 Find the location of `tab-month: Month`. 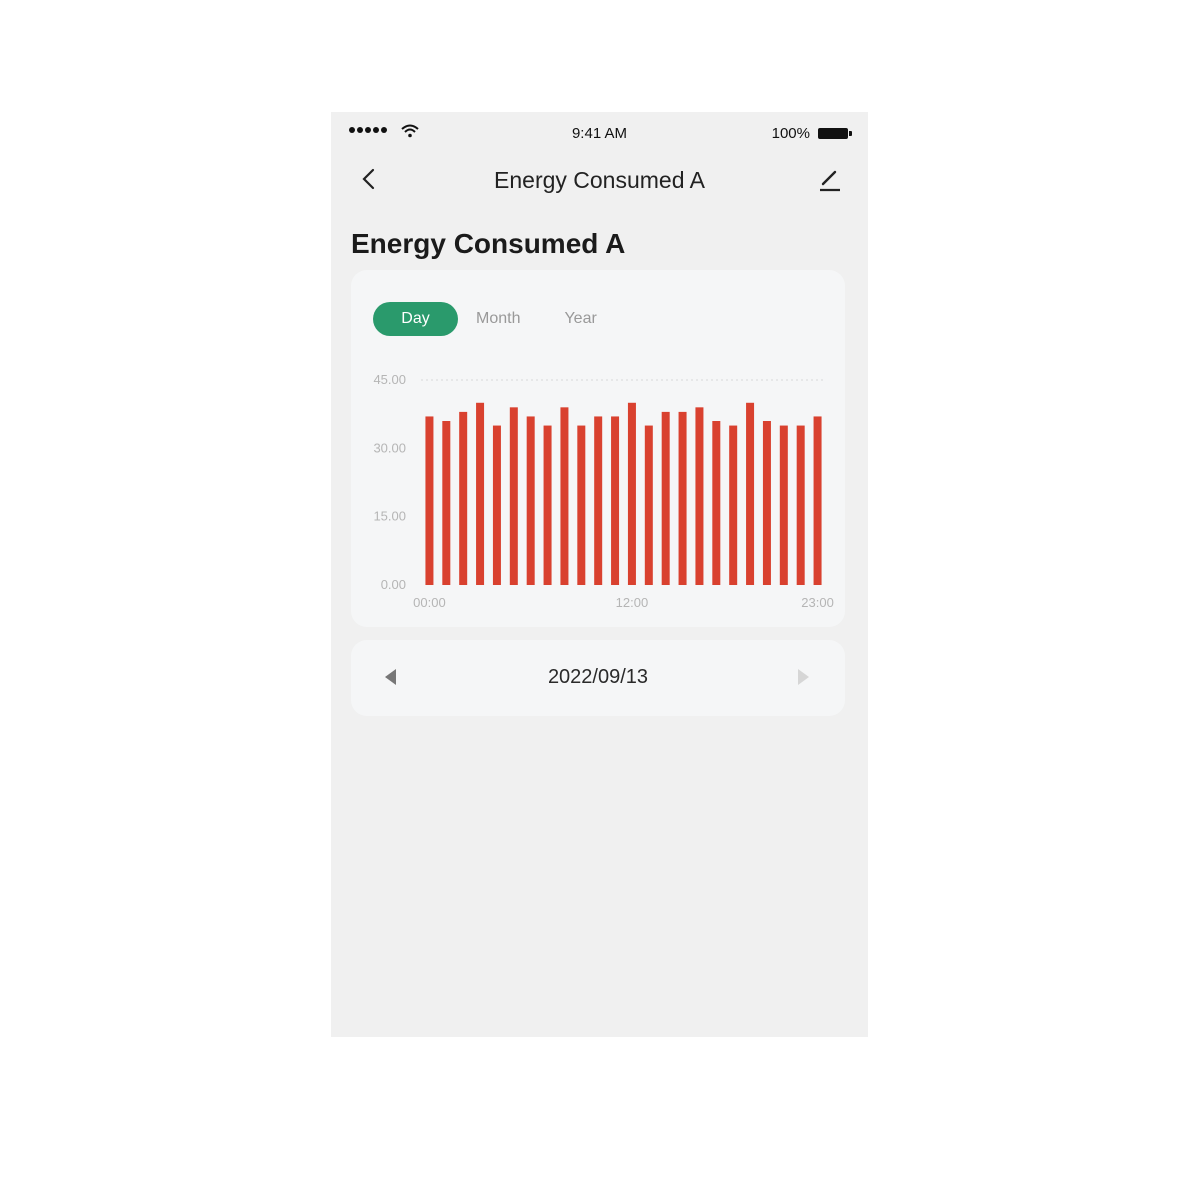

tab-month: Month is located at coordinates (498, 319).